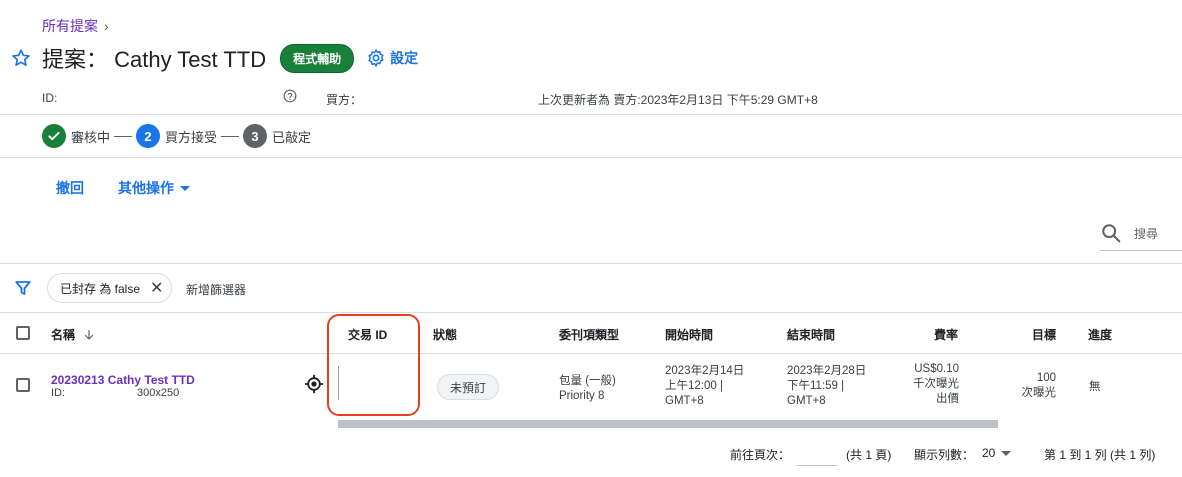 This screenshot has height=477, width=1182. What do you see at coordinates (21, 58) in the screenshot?
I see `star-icon` at bounding box center [21, 58].